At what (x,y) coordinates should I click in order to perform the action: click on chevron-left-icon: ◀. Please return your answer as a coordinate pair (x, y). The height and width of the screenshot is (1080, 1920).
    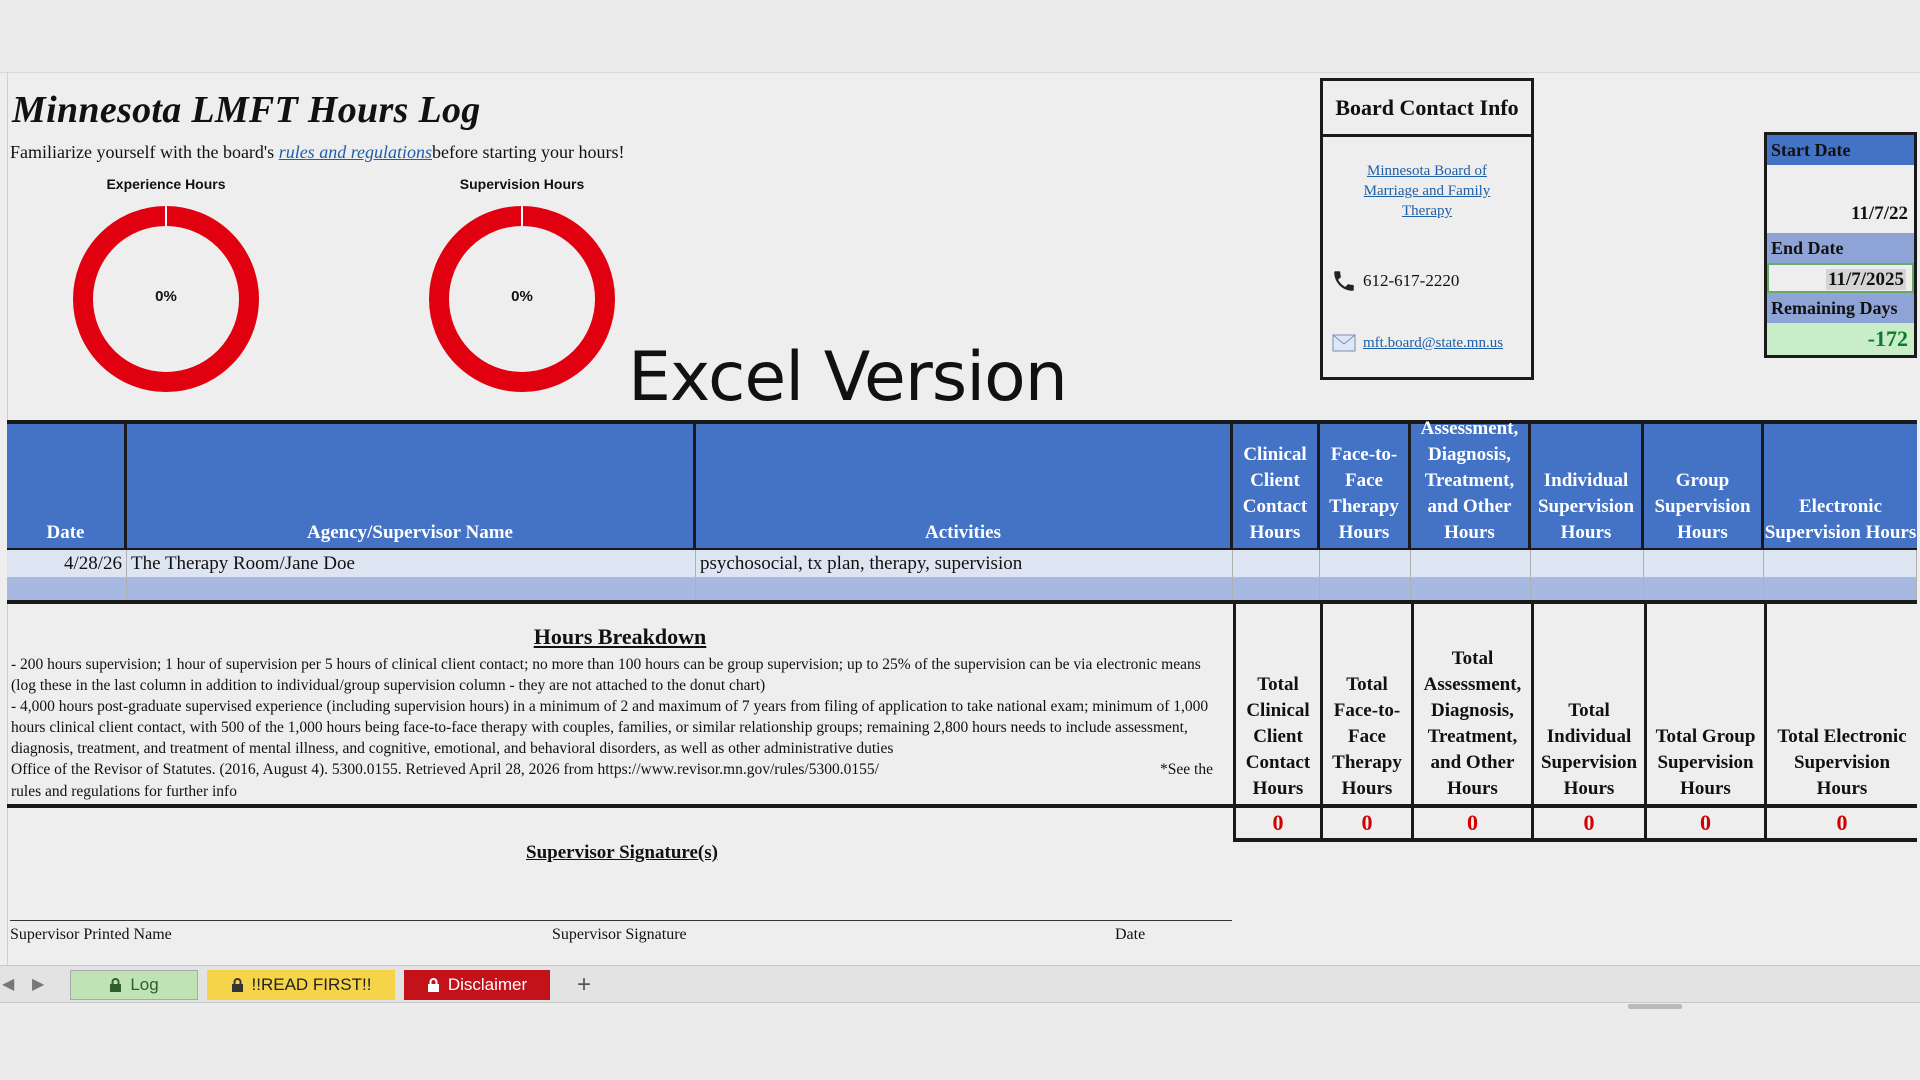
    Looking at the image, I should click on (8, 983).